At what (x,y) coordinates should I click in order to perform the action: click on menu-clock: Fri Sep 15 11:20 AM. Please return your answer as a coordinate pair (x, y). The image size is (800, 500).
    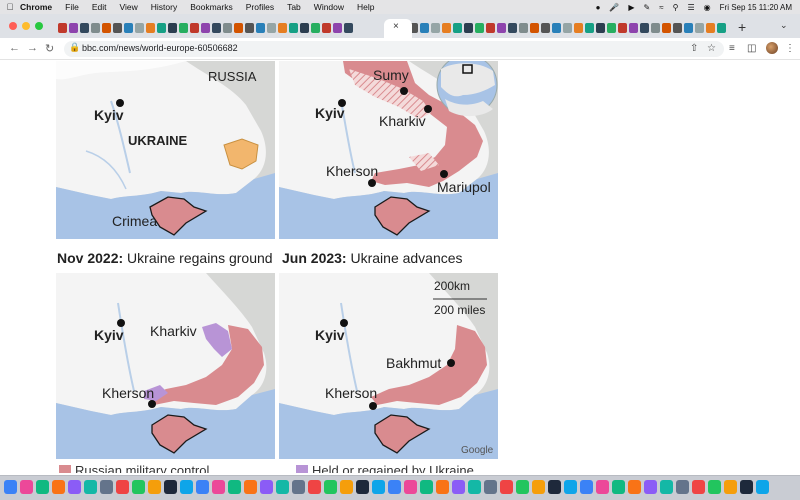
    Looking at the image, I should click on (756, 7).